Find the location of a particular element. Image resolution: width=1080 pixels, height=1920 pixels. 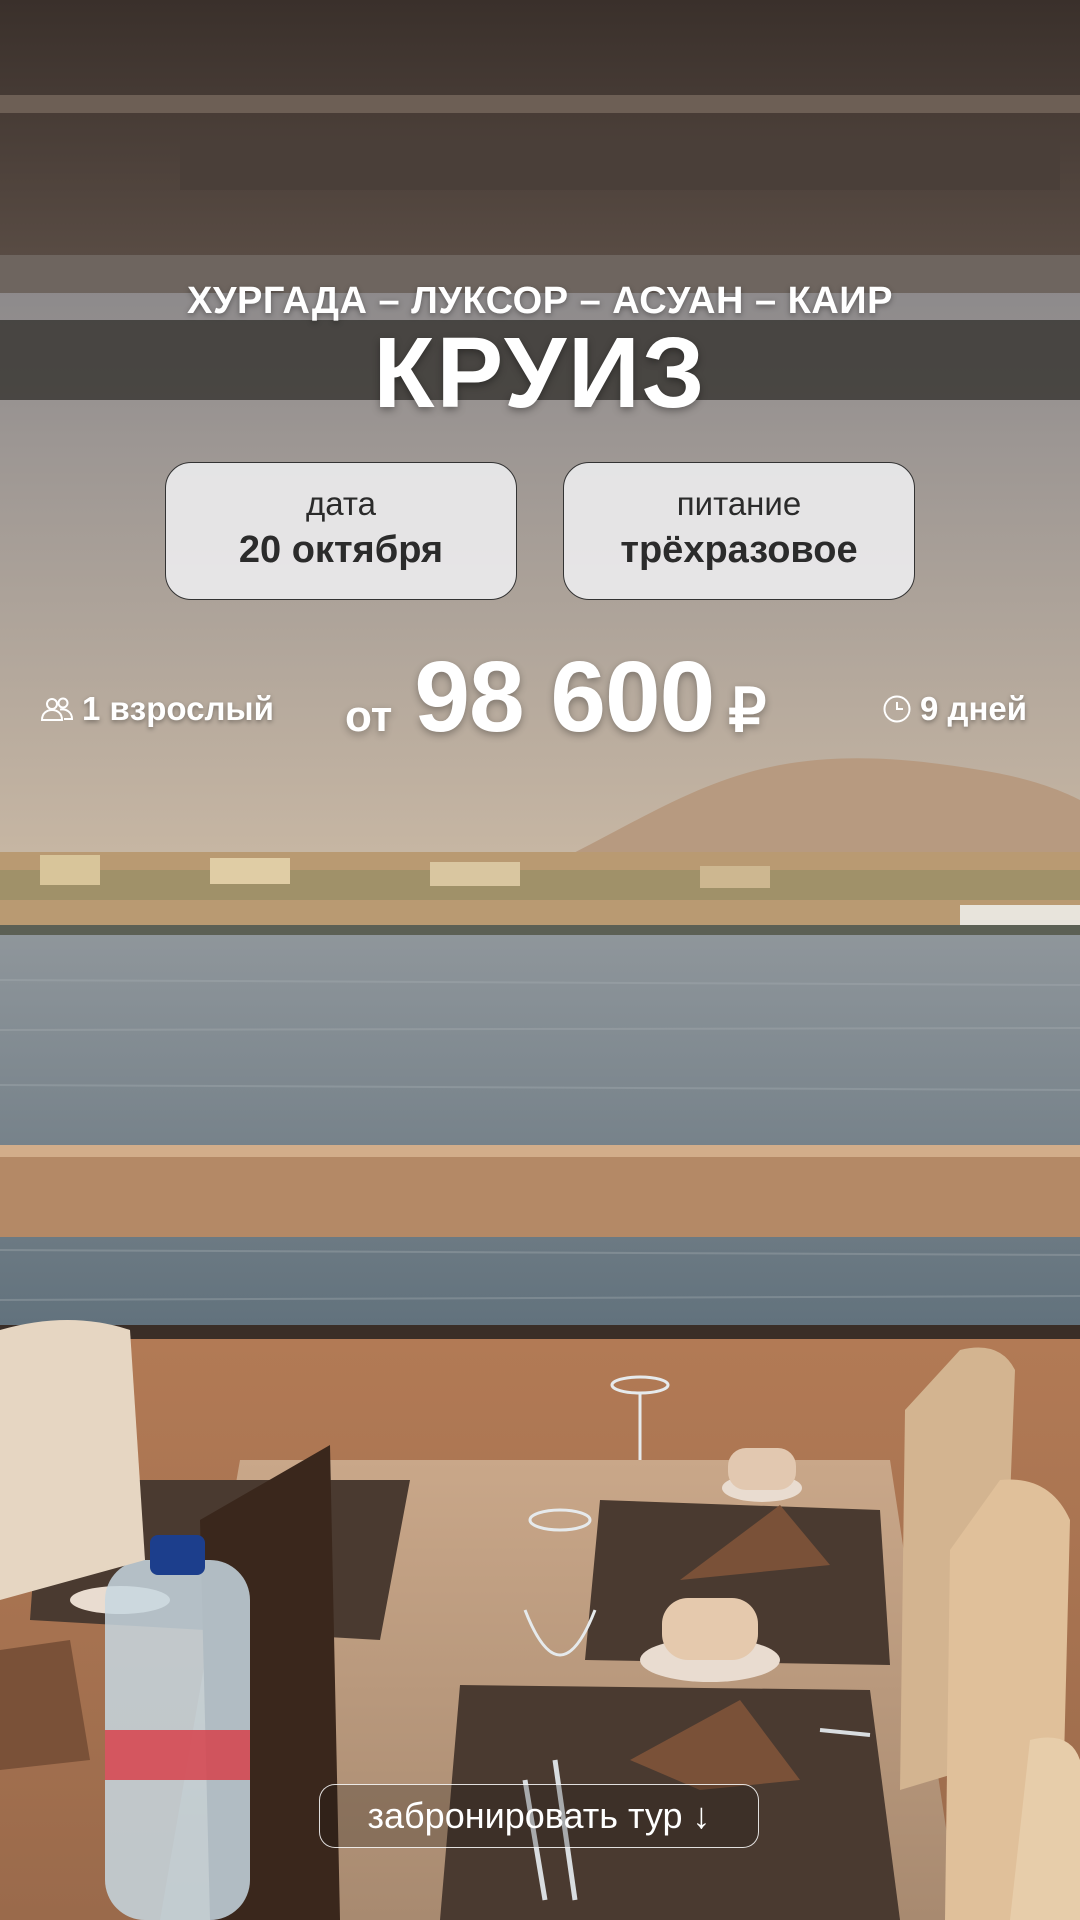

date-value: 20 октября is located at coordinates (341, 550).